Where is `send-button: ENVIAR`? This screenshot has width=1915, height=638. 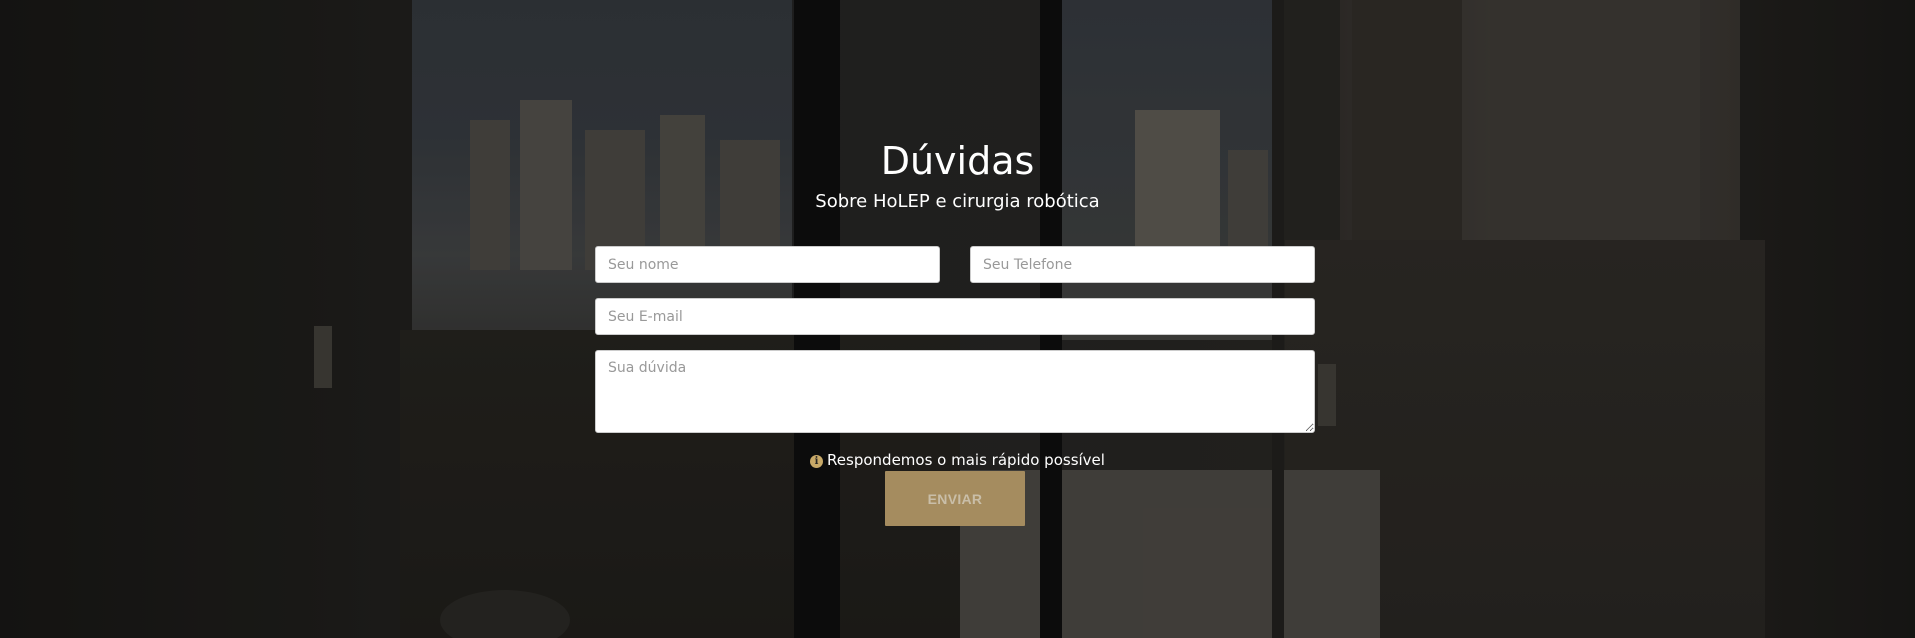 send-button: ENVIAR is located at coordinates (955, 498).